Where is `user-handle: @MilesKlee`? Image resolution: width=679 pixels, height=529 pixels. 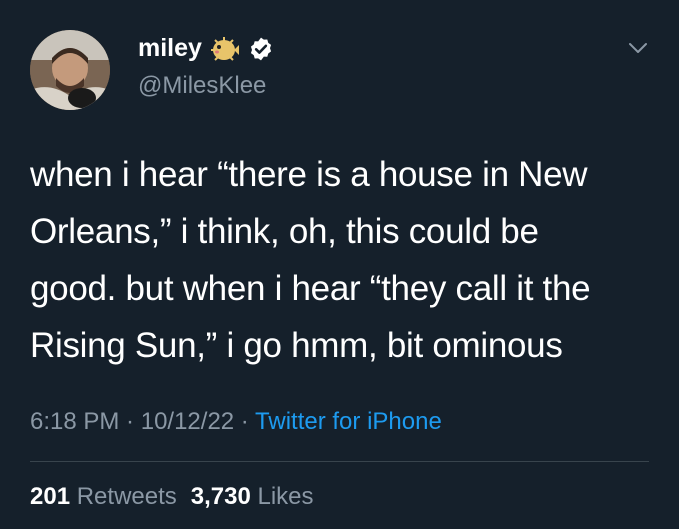
user-handle: @MilesKlee is located at coordinates (202, 86).